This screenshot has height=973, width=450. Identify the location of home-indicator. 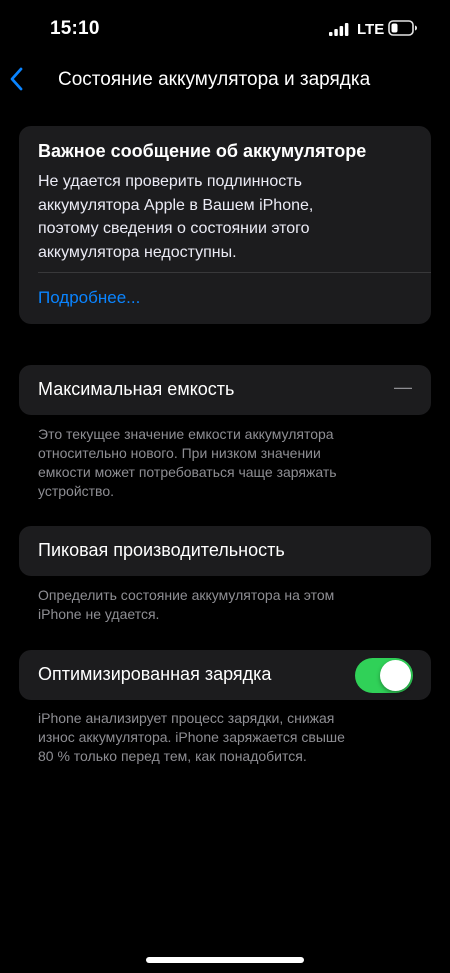
(225, 960).